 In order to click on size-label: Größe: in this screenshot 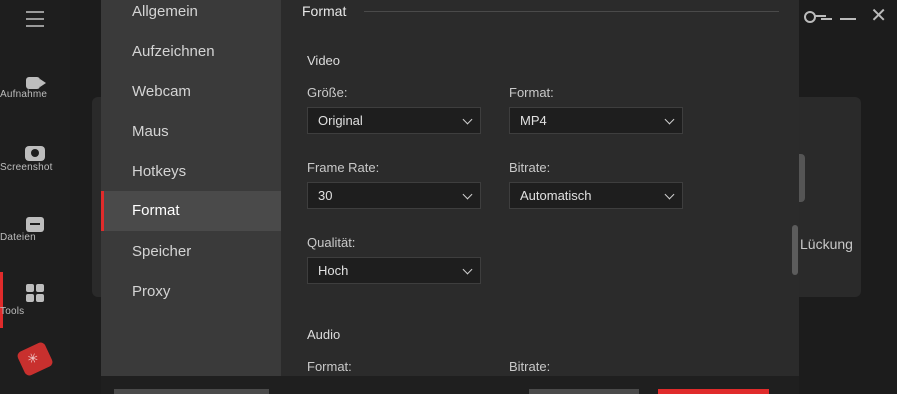, I will do `click(327, 92)`.